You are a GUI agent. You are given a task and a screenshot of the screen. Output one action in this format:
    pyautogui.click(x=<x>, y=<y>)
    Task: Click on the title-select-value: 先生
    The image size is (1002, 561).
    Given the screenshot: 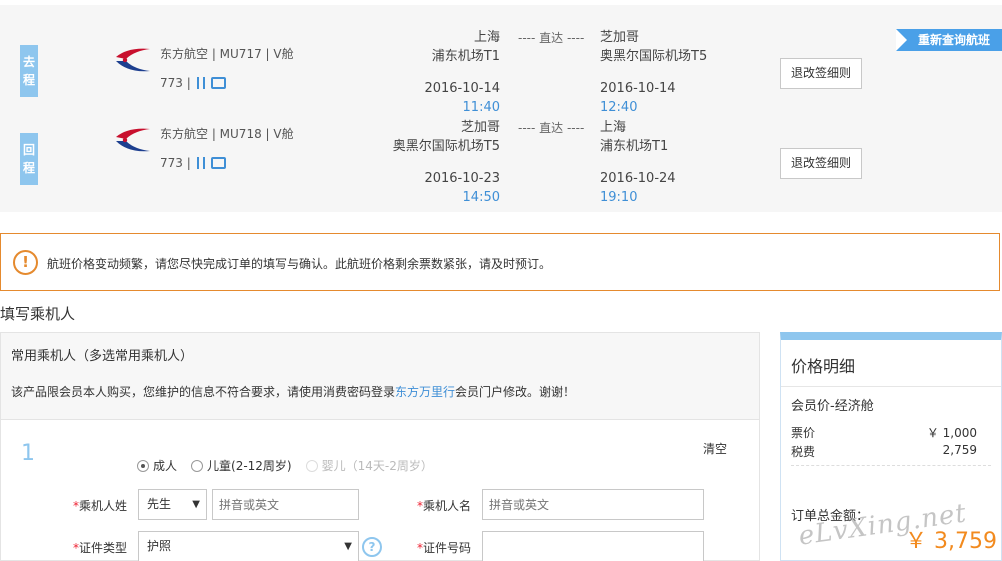 What is the action you would take?
    pyautogui.click(x=159, y=504)
    